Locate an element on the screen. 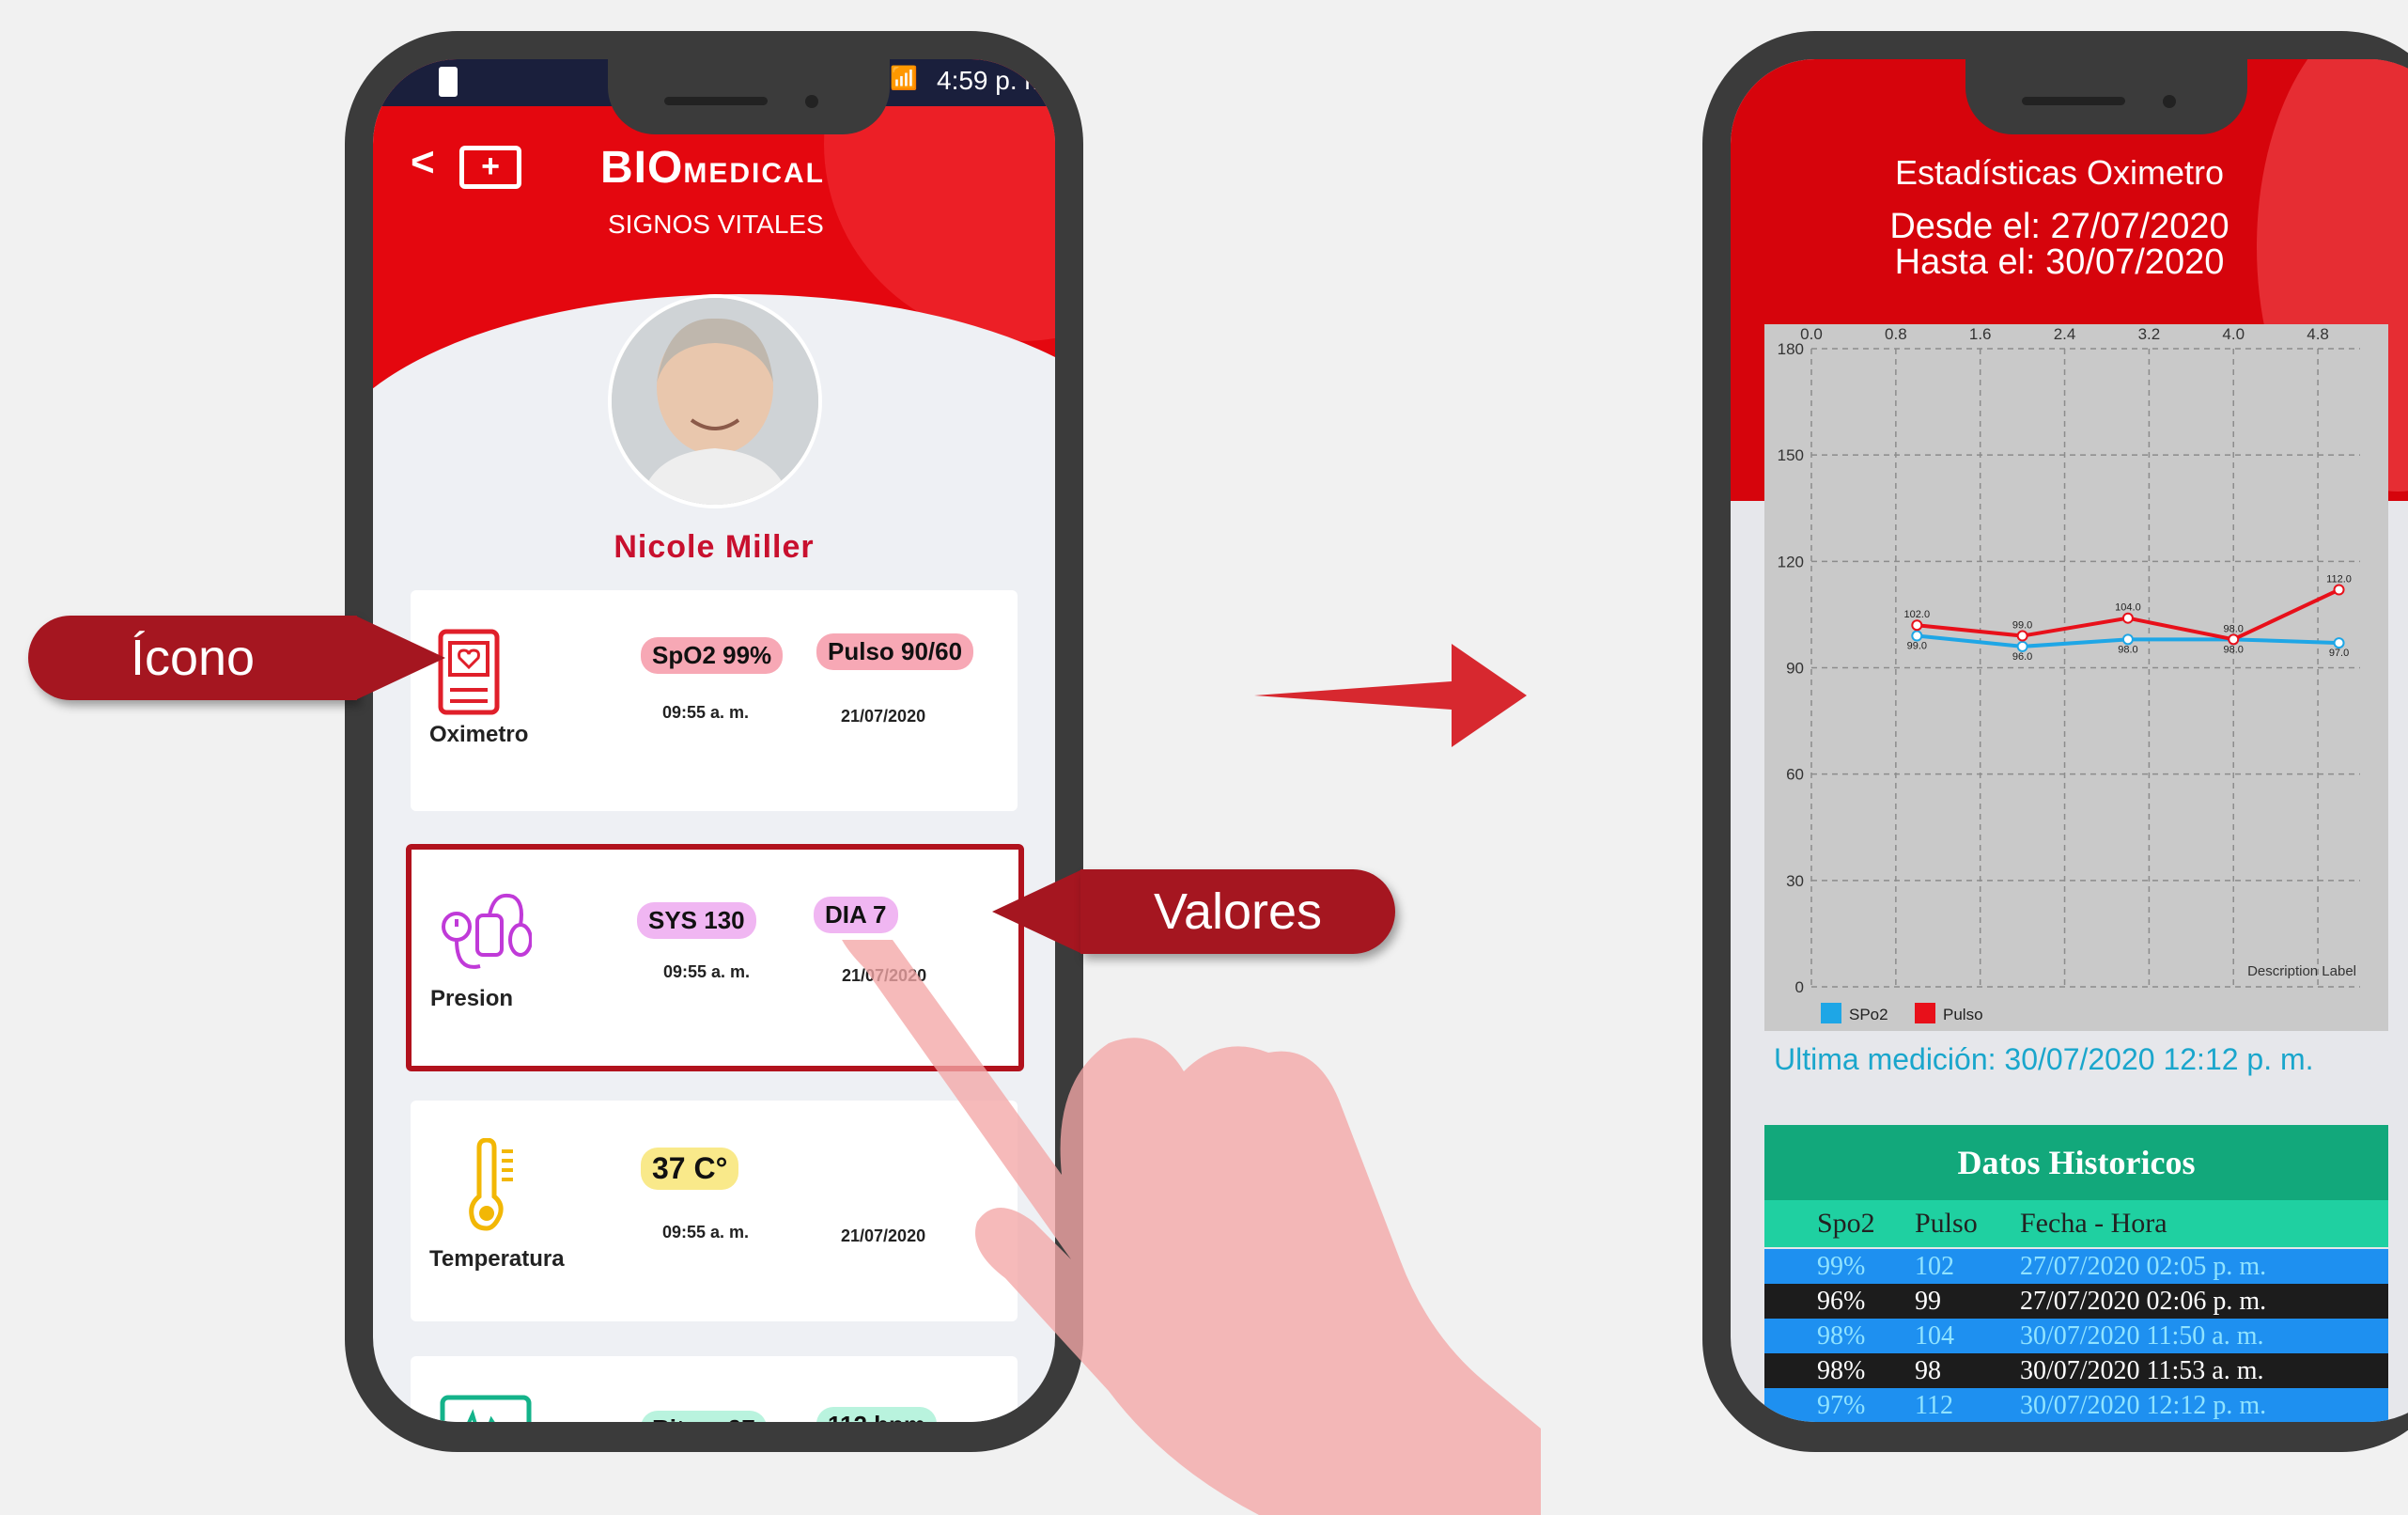 The height and width of the screenshot is (1515, 2408). cell: 27/07/2020 02:06 p. m. is located at coordinates (2143, 1301).